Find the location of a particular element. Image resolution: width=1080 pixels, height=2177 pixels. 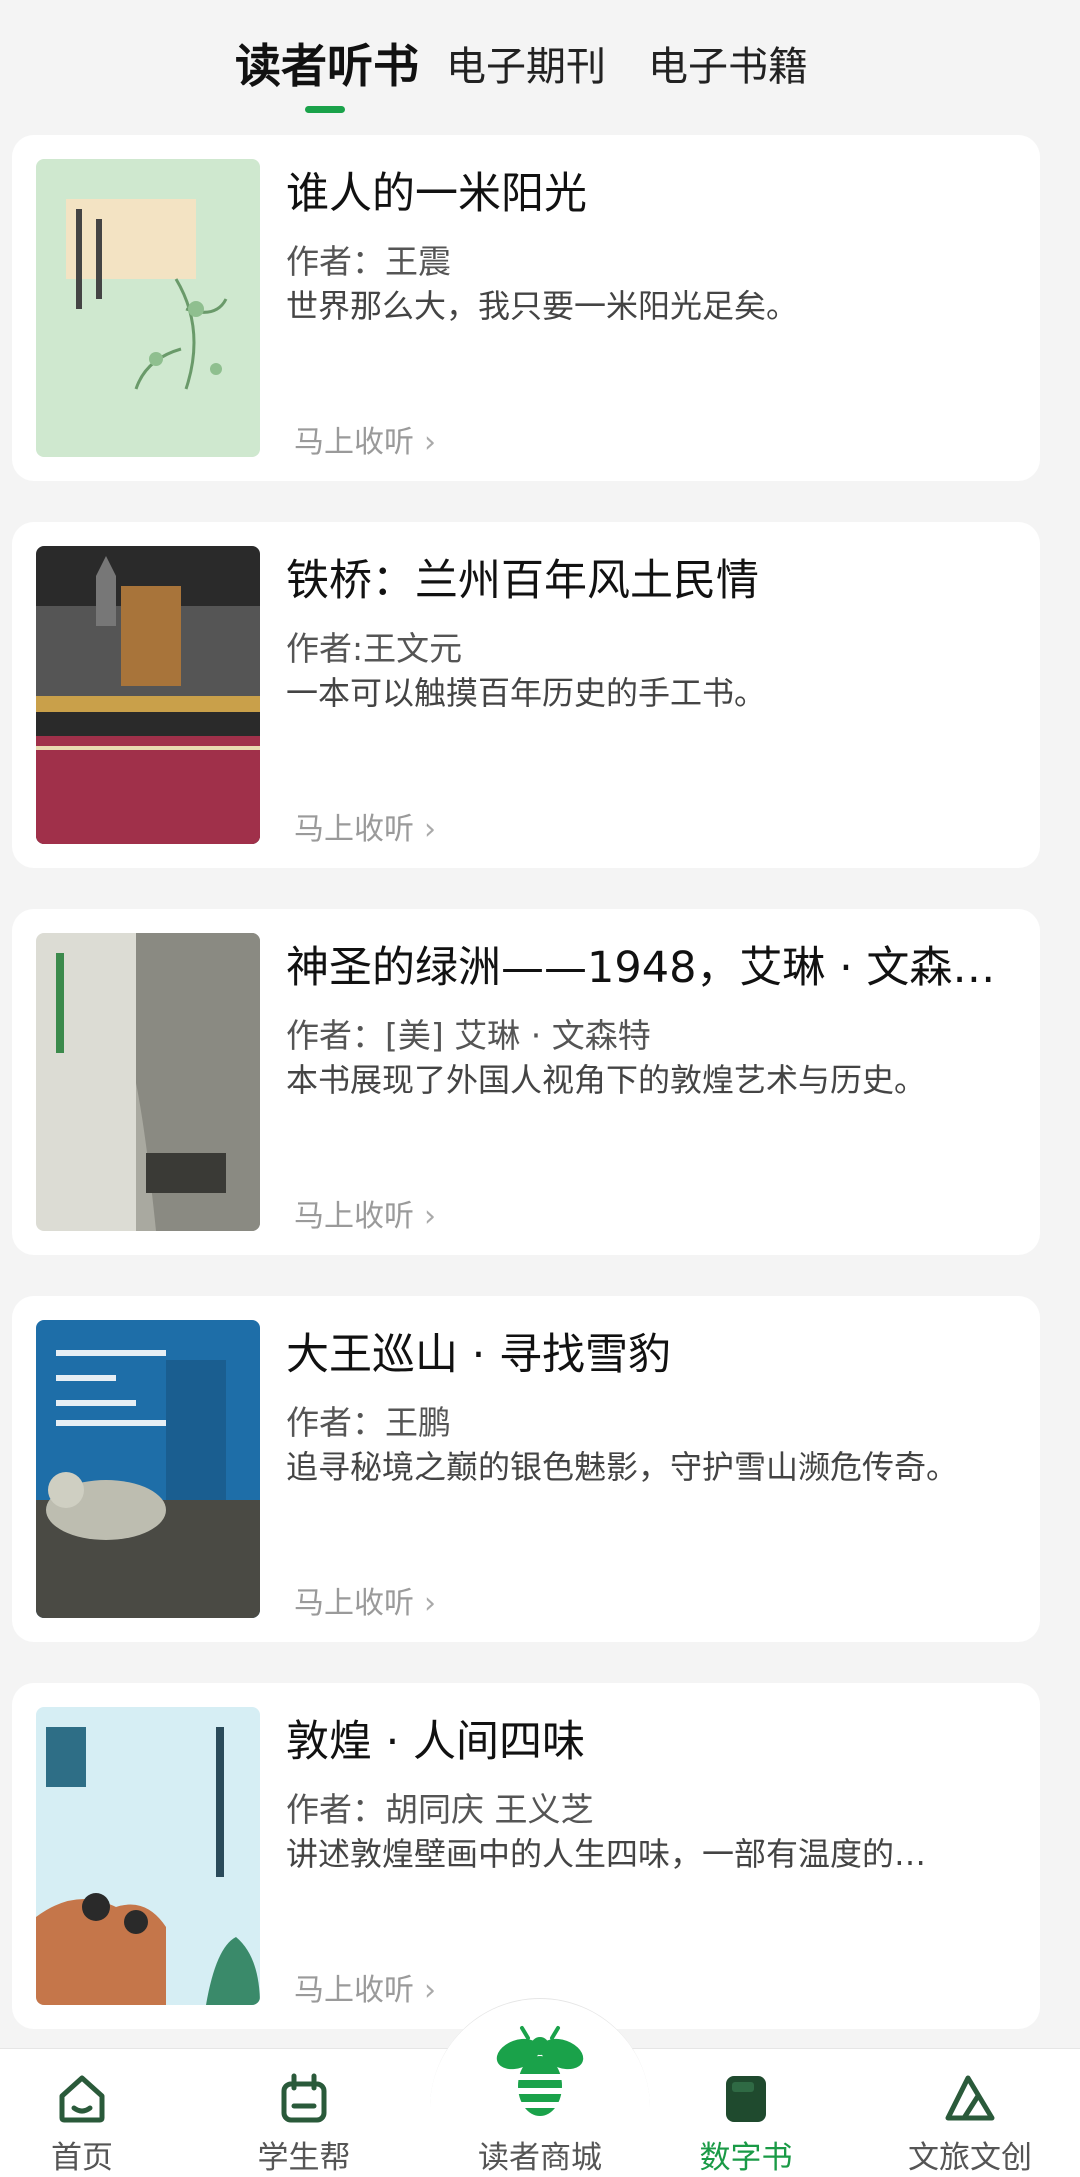

nav-item-reader-mall: 读者商城 is located at coordinates (540, 2097).